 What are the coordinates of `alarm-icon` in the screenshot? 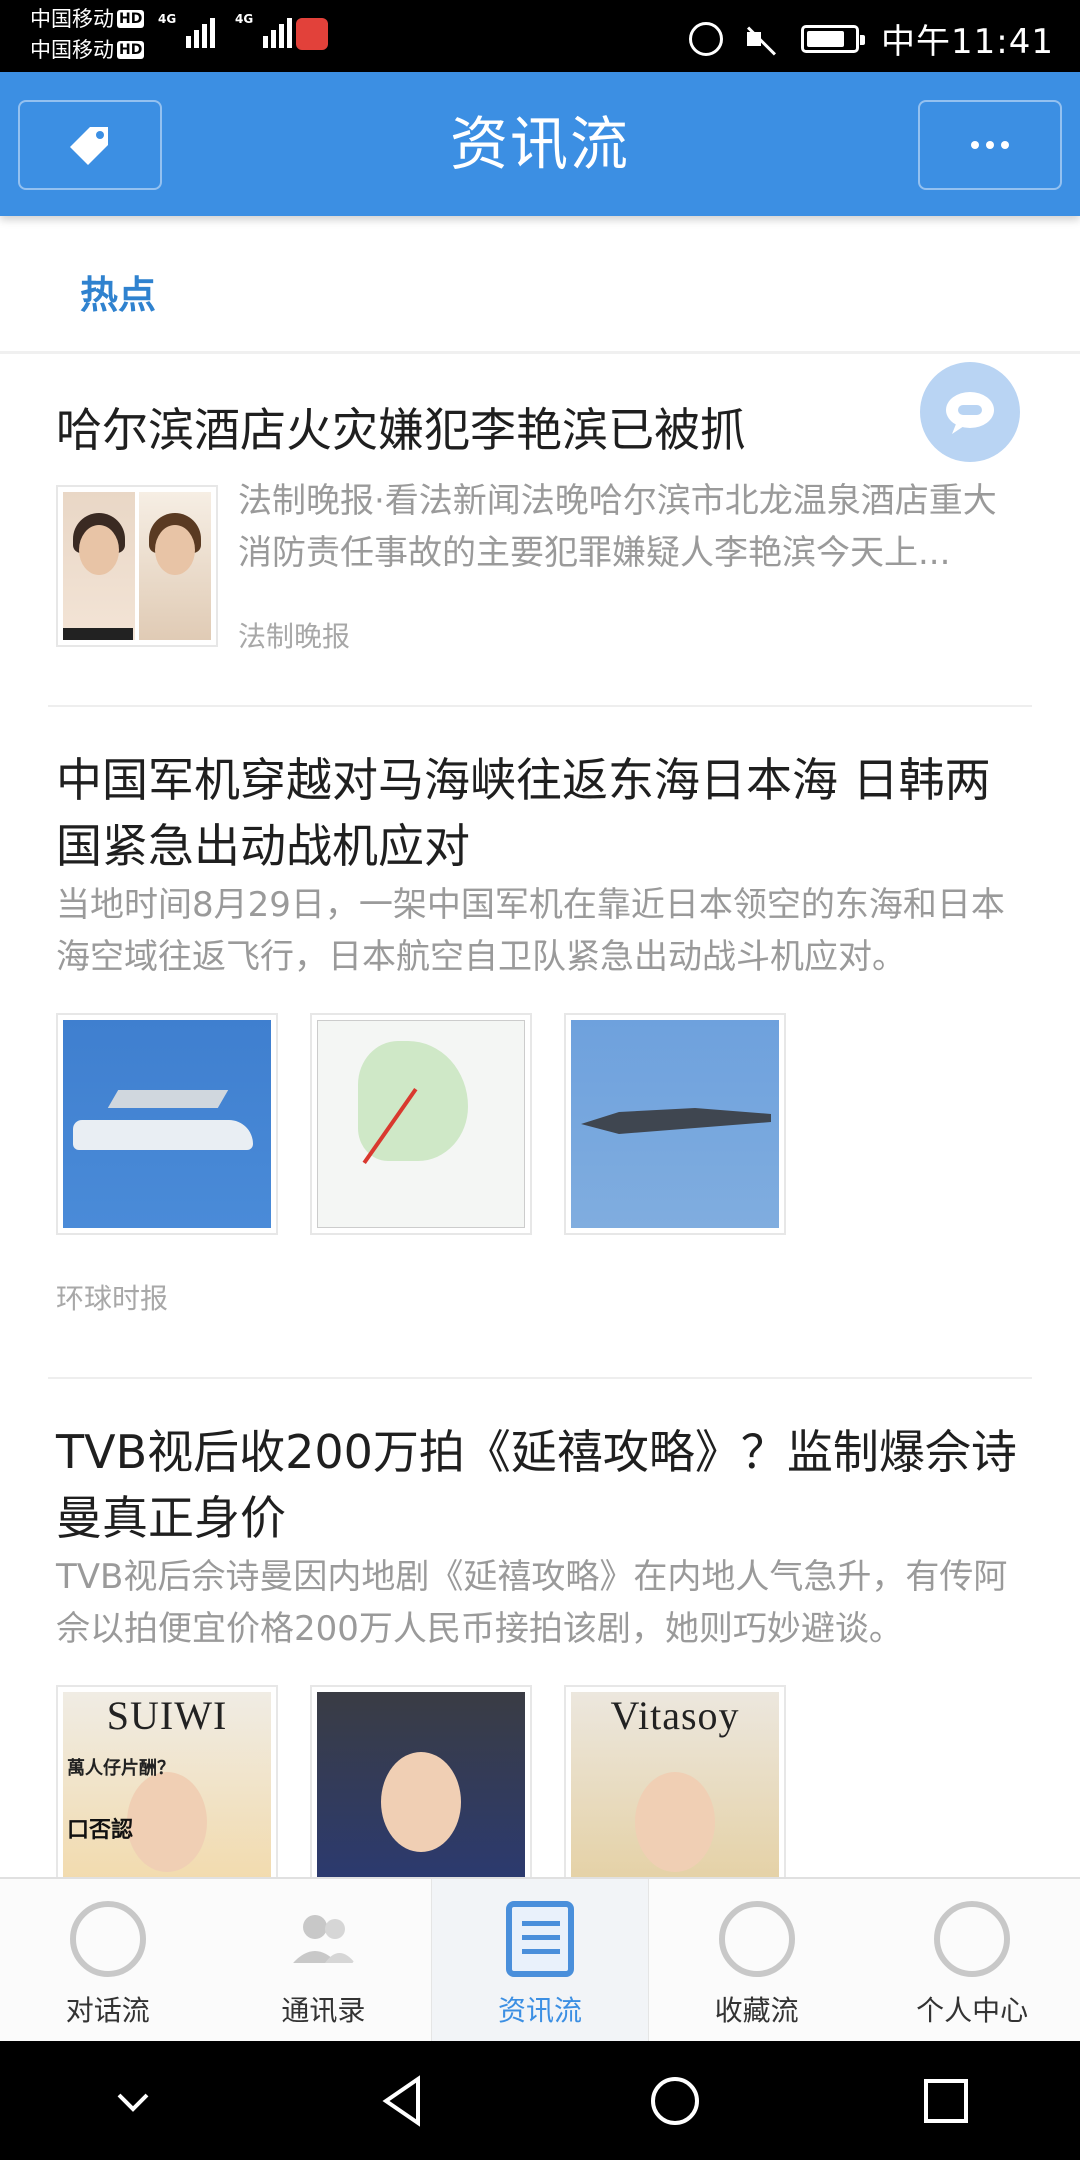 It's located at (706, 38).